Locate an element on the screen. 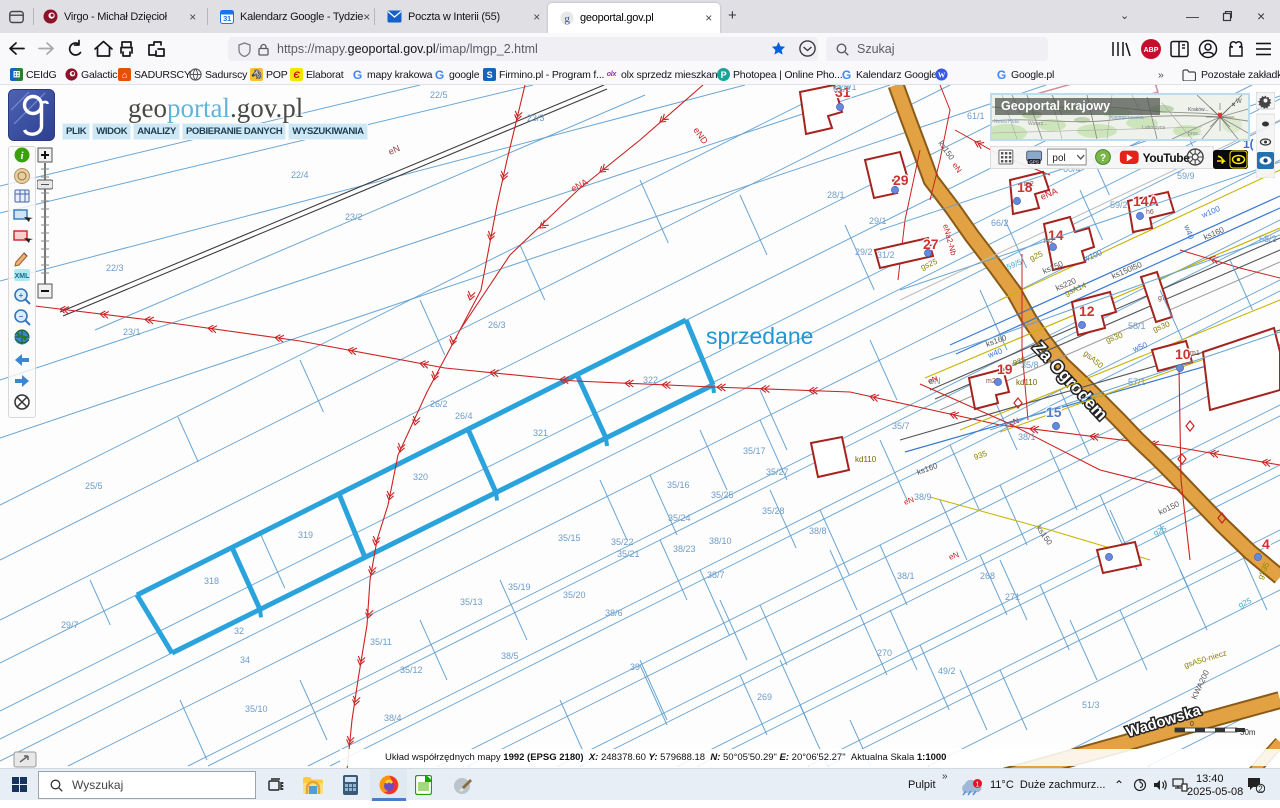 The image size is (1280, 808). svg-text: ks150 is located at coordinates (1044, 535).